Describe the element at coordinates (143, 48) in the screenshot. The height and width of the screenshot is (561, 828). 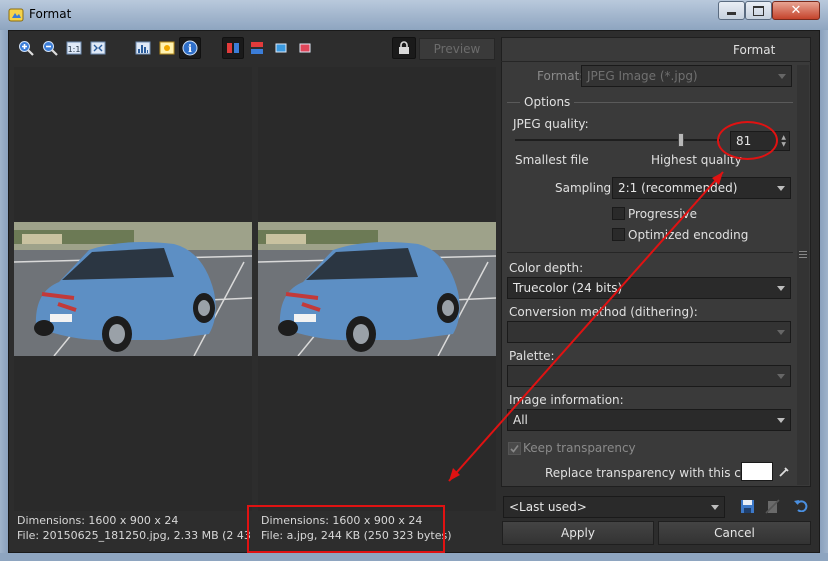
I see `histogram-icon` at that location.